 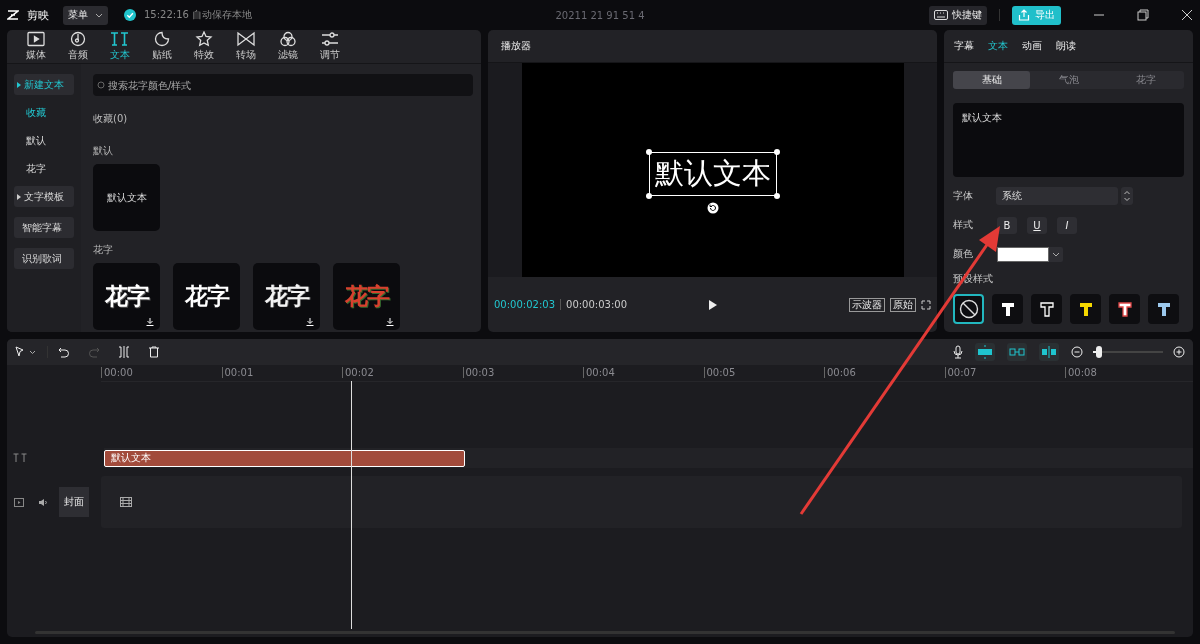 What do you see at coordinates (130, 15) in the screenshot?
I see `saved-check-icon` at bounding box center [130, 15].